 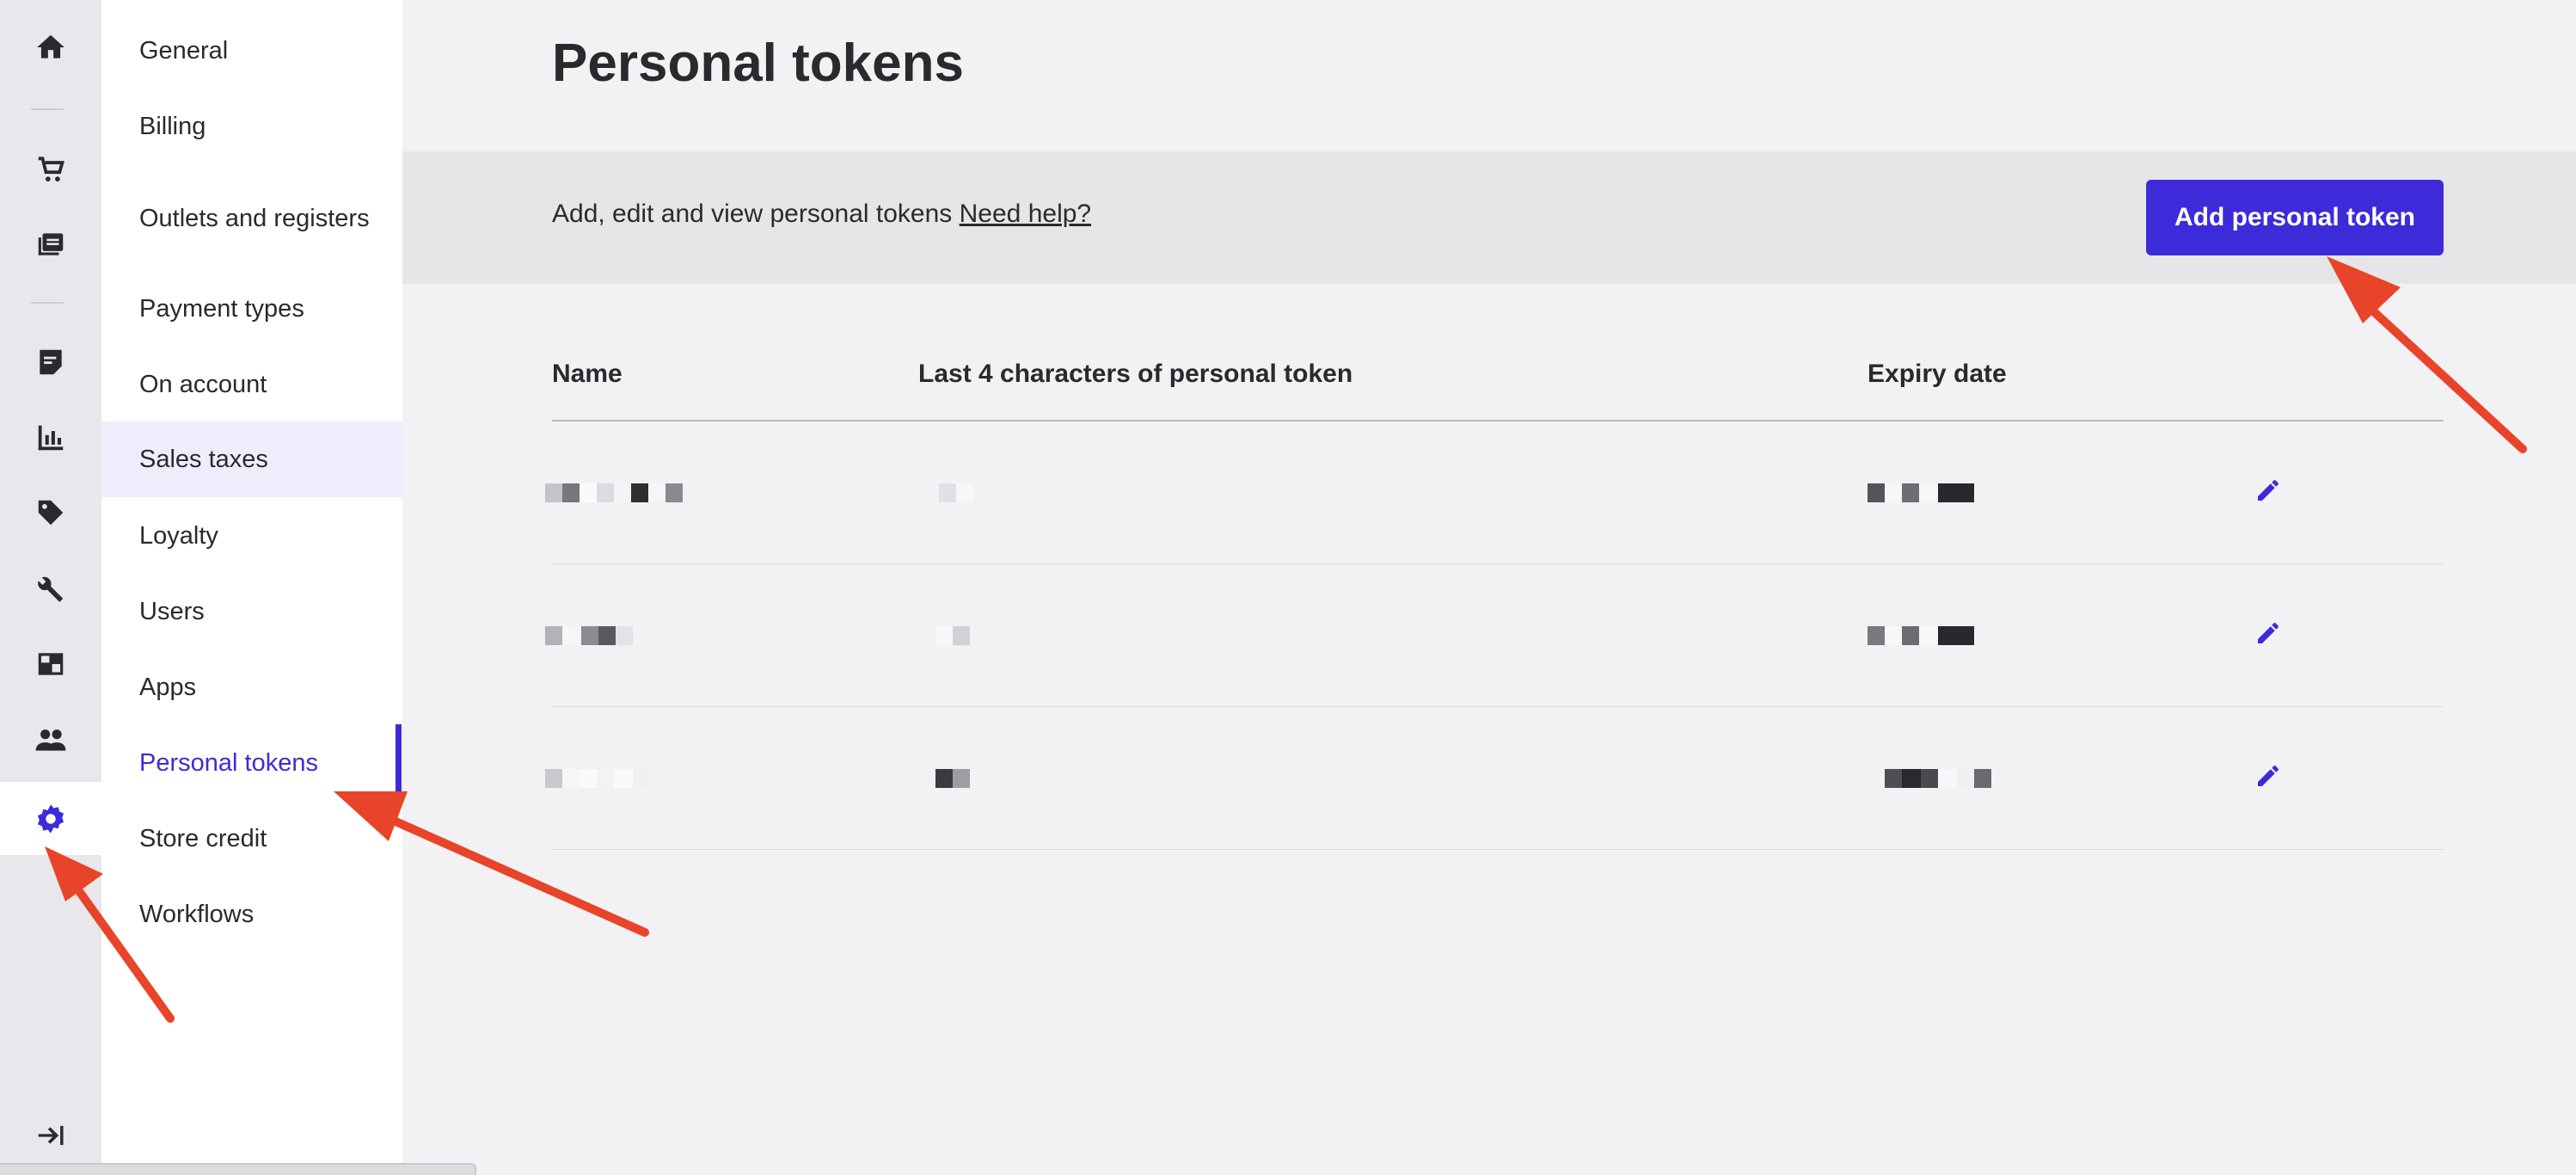 I want to click on menu-item-store-credit: Store credit, so click(x=251, y=838).